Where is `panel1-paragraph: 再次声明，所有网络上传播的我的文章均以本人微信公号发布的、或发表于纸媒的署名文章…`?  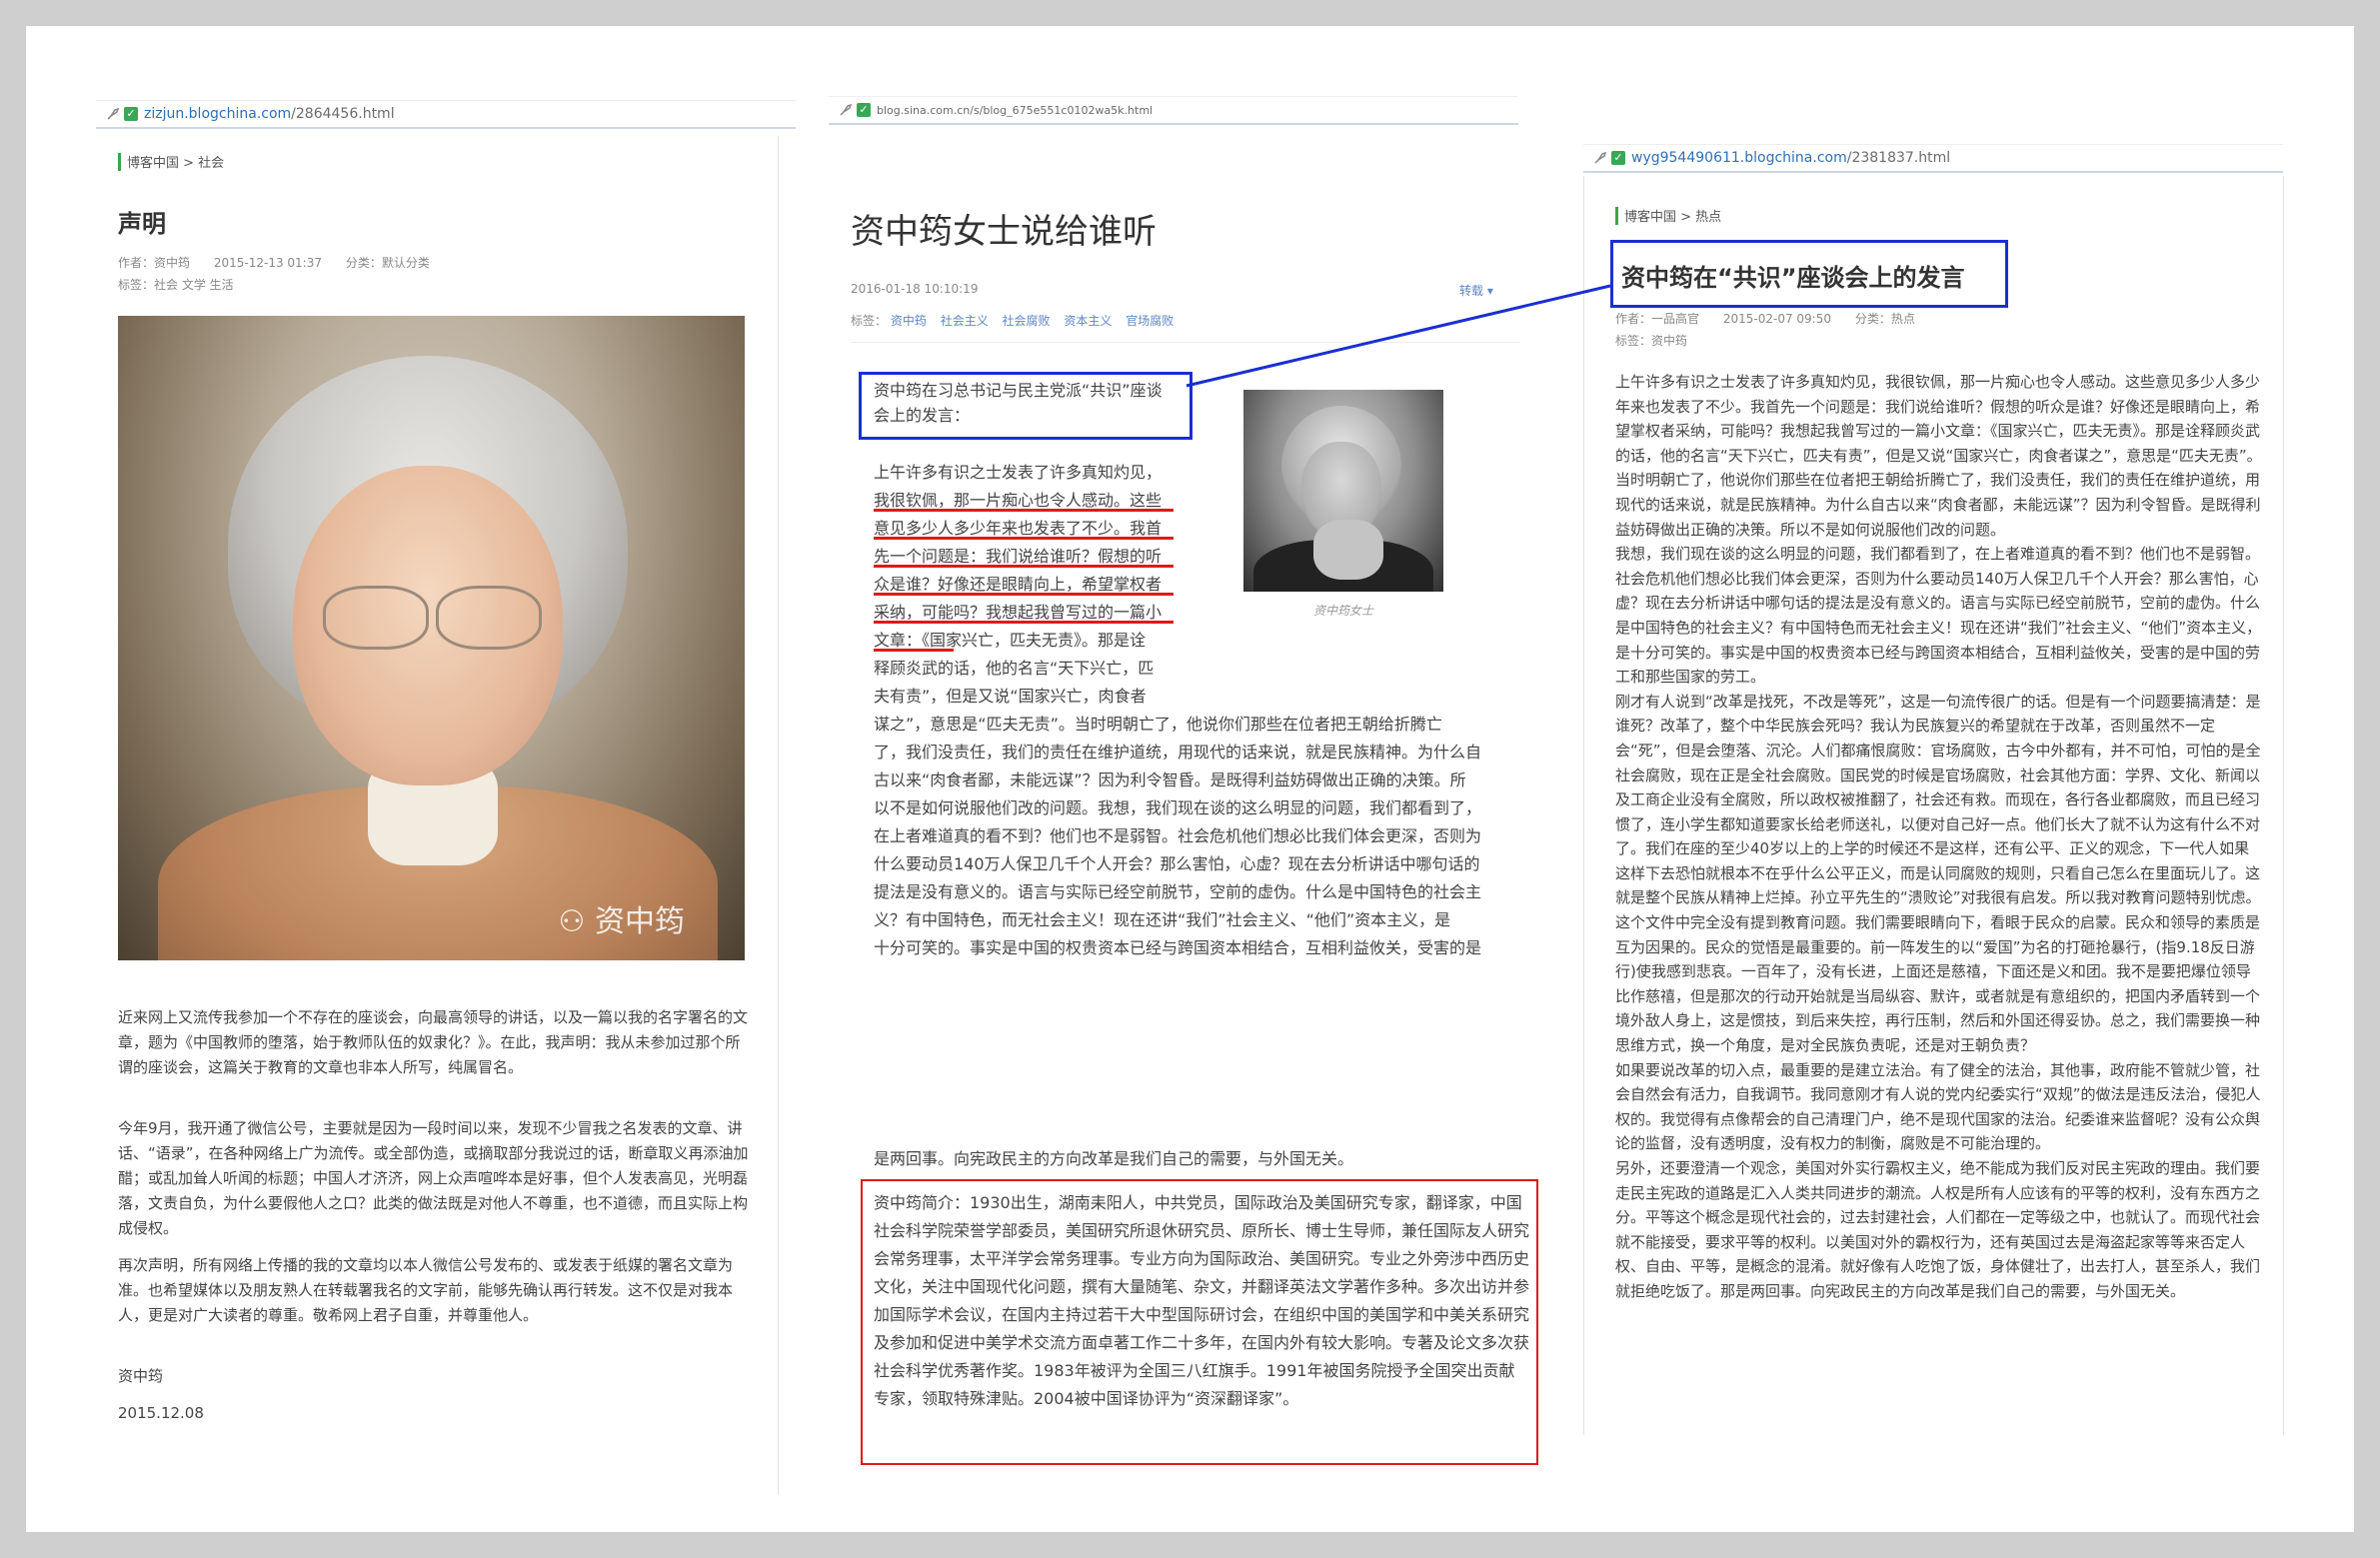 panel1-paragraph: 再次声明，所有网络上传播的我的文章均以本人微信公号发布的、或发表于纸媒的署名文章… is located at coordinates (426, 1290).